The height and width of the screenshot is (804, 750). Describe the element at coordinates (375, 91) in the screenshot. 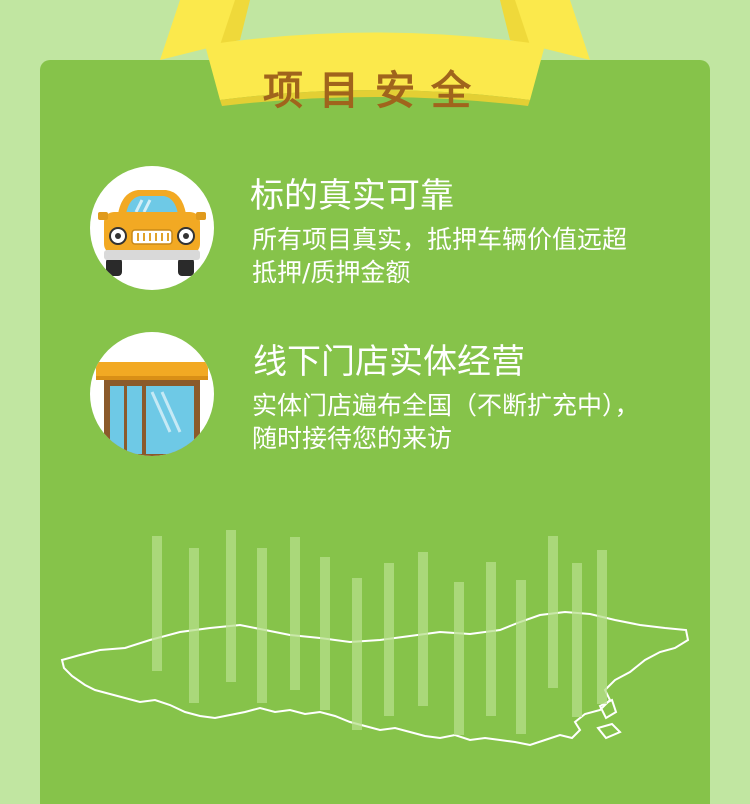

I see `section-title: 项目安全` at that location.